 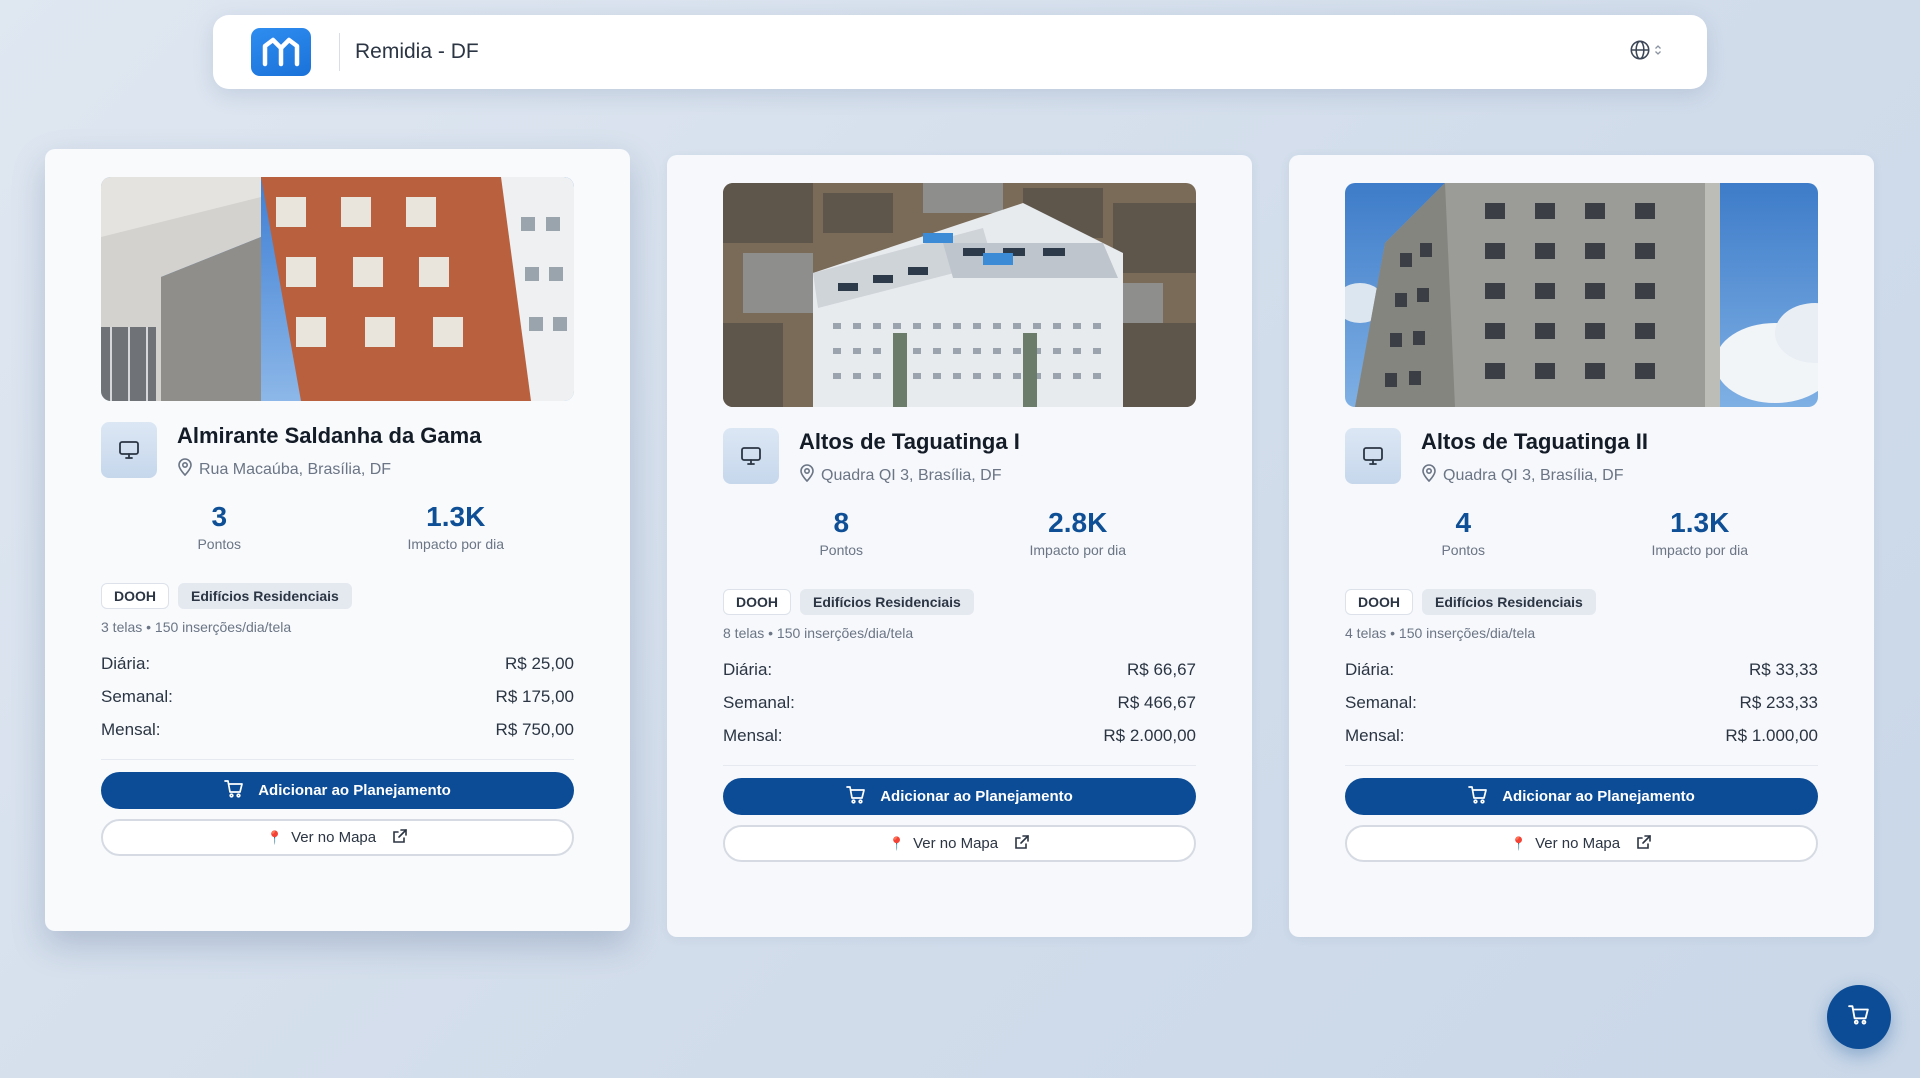 What do you see at coordinates (1149, 735) in the screenshot?
I see `price-value: R$ 2.000,00` at bounding box center [1149, 735].